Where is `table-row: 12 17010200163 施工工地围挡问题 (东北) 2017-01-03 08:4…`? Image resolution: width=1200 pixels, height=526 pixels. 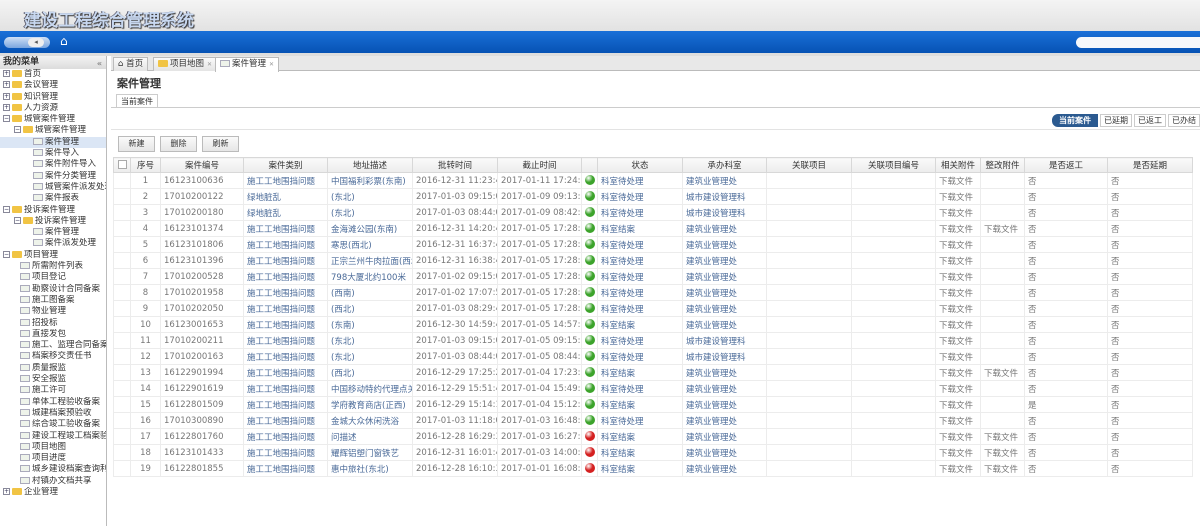
table-row: 12 17010200163 施工工地围挡问题 (东北) 2017-01-03 08:4… is located at coordinates (653, 356).